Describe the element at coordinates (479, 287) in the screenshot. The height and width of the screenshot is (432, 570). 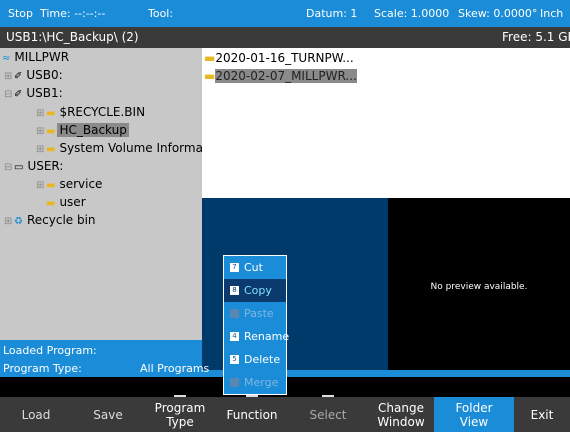
I see `no-preview-message: No preview available.` at that location.